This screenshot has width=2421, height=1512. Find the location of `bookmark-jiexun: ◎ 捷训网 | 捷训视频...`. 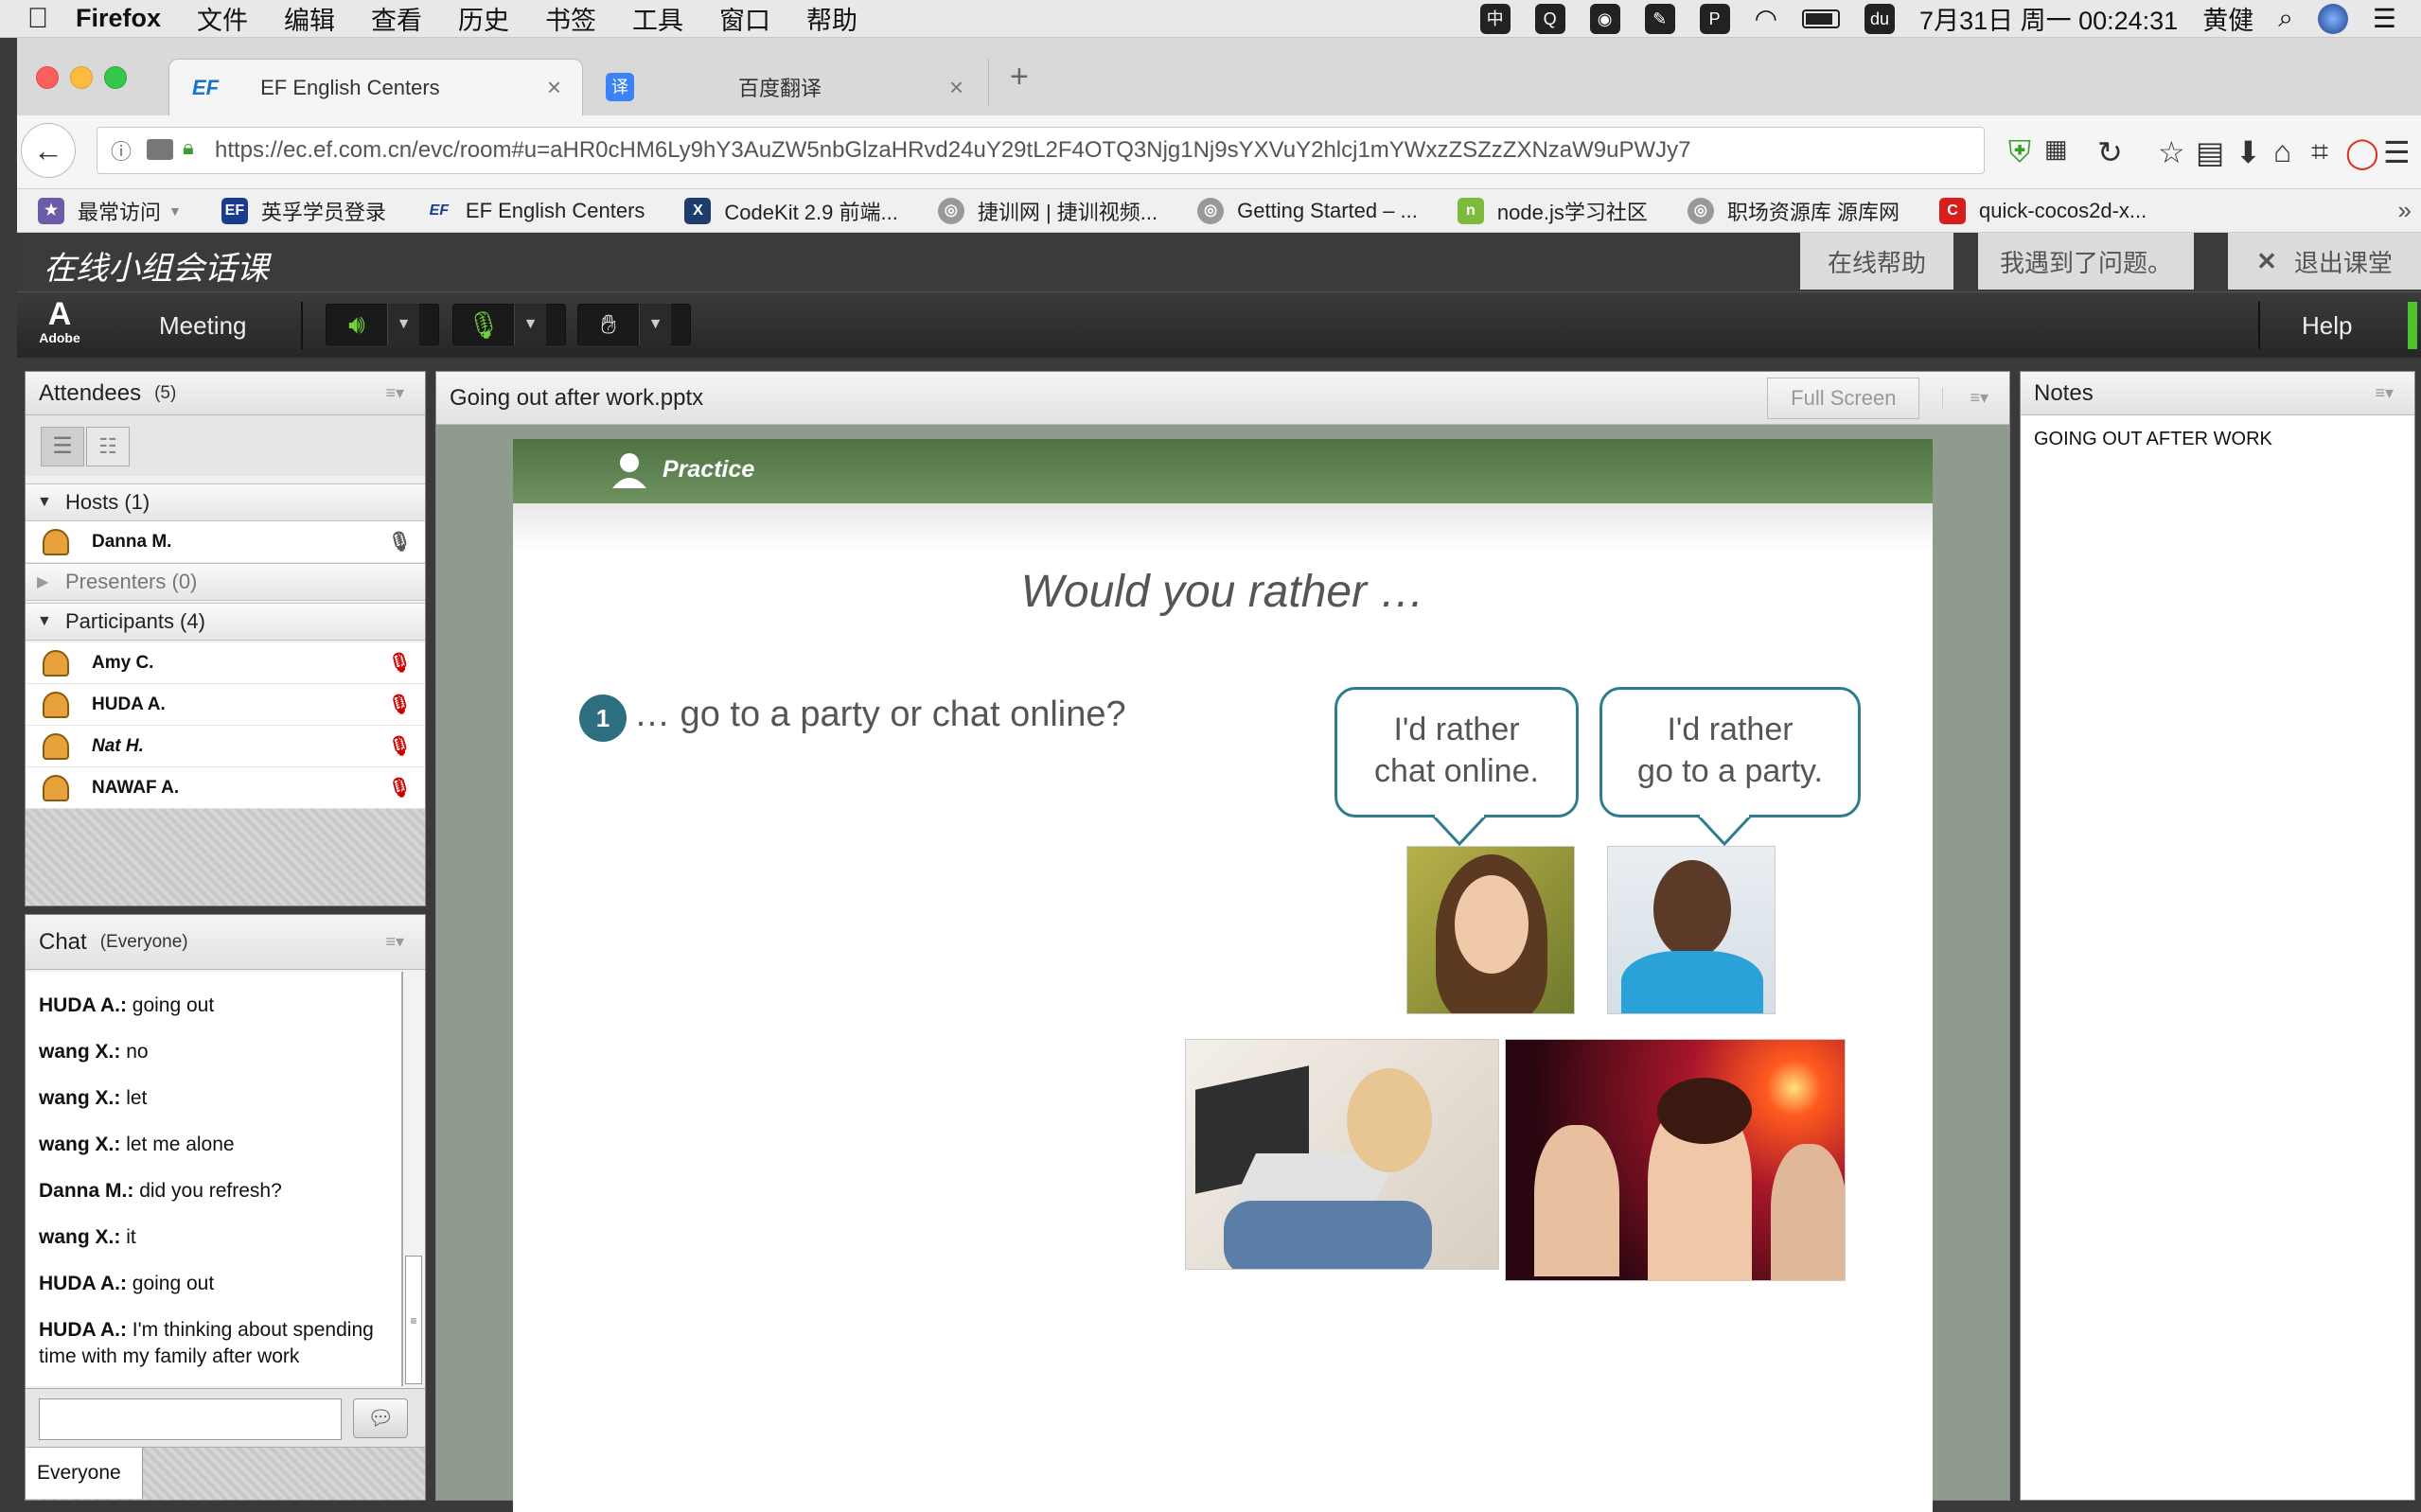

bookmark-jiexun: ◎ 捷训网 | 捷训视频... is located at coordinates (1047, 211).